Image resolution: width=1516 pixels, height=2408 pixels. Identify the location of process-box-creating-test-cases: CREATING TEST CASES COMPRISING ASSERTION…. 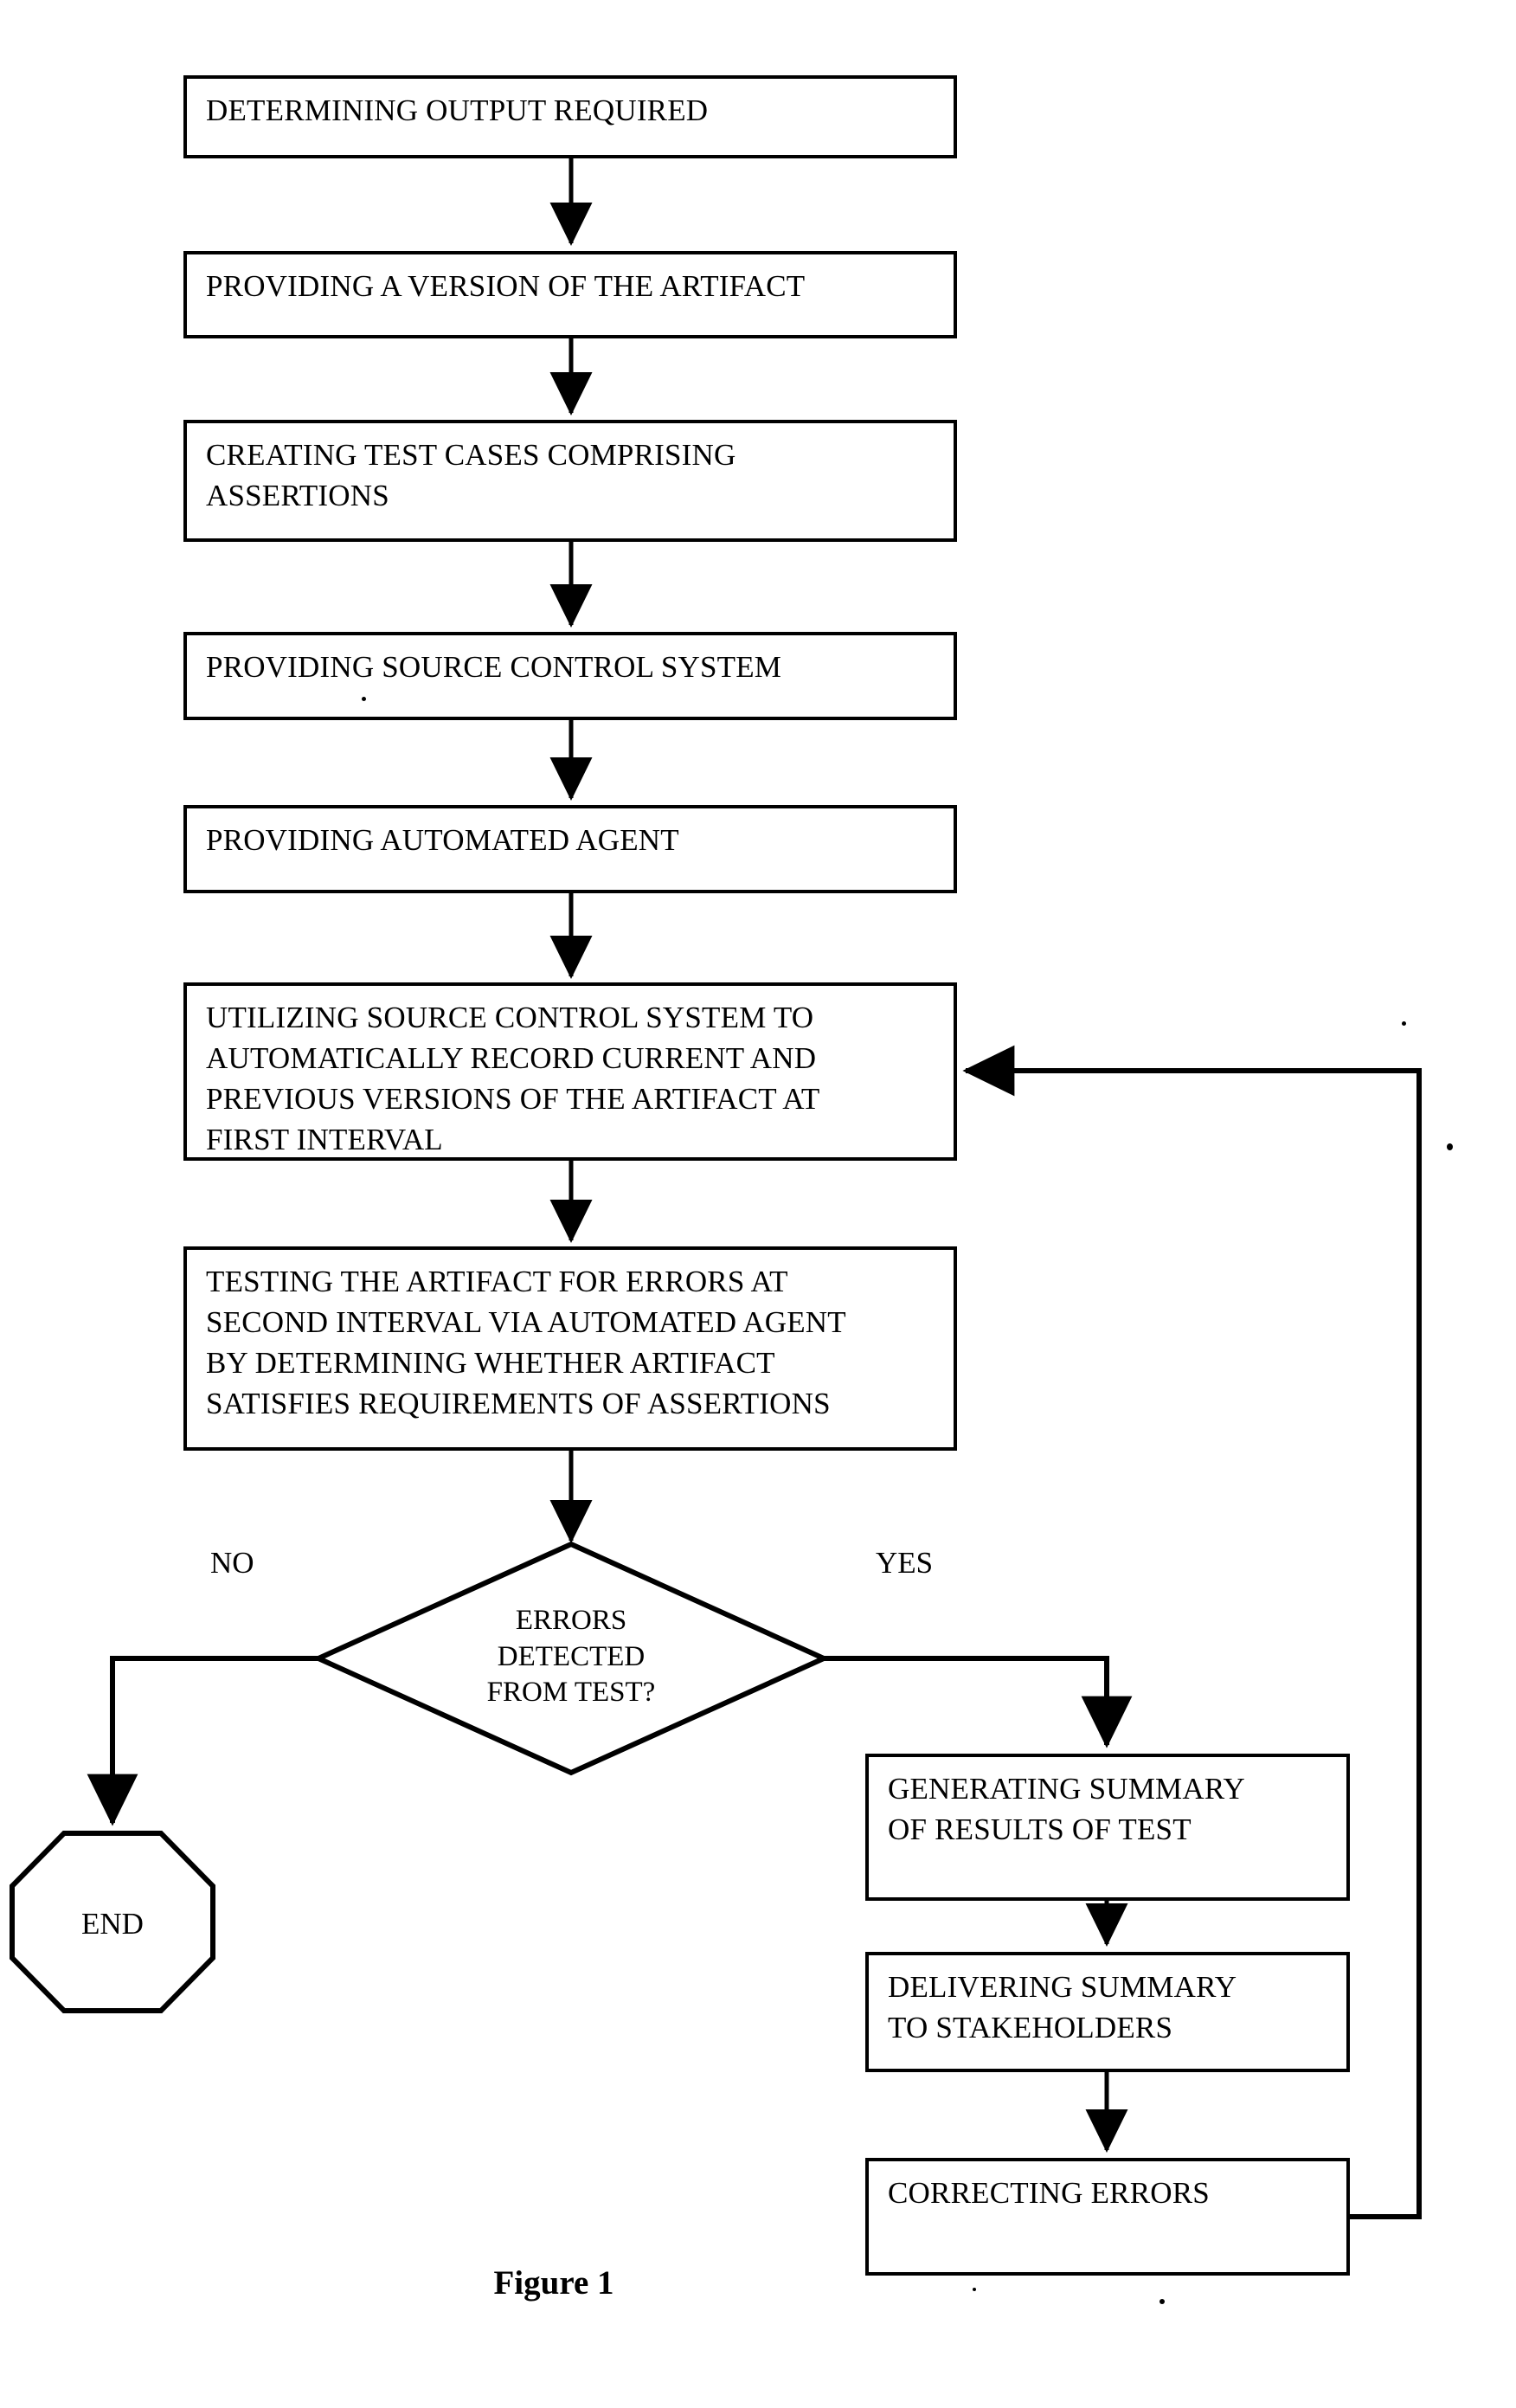
(570, 481).